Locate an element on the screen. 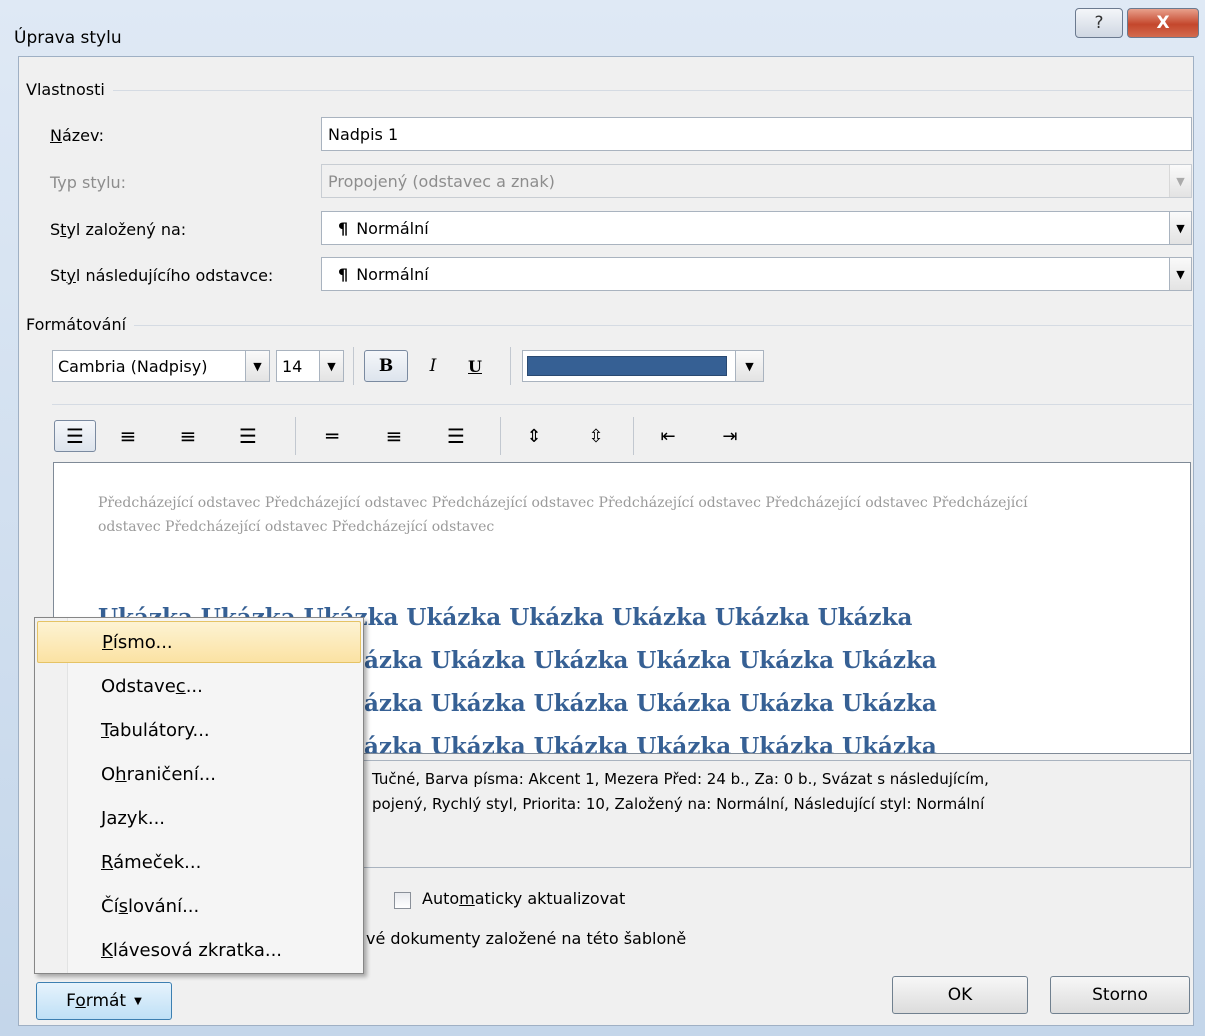 The width and height of the screenshot is (1205, 1036). increase-indent-button: ⇥ is located at coordinates (730, 436).